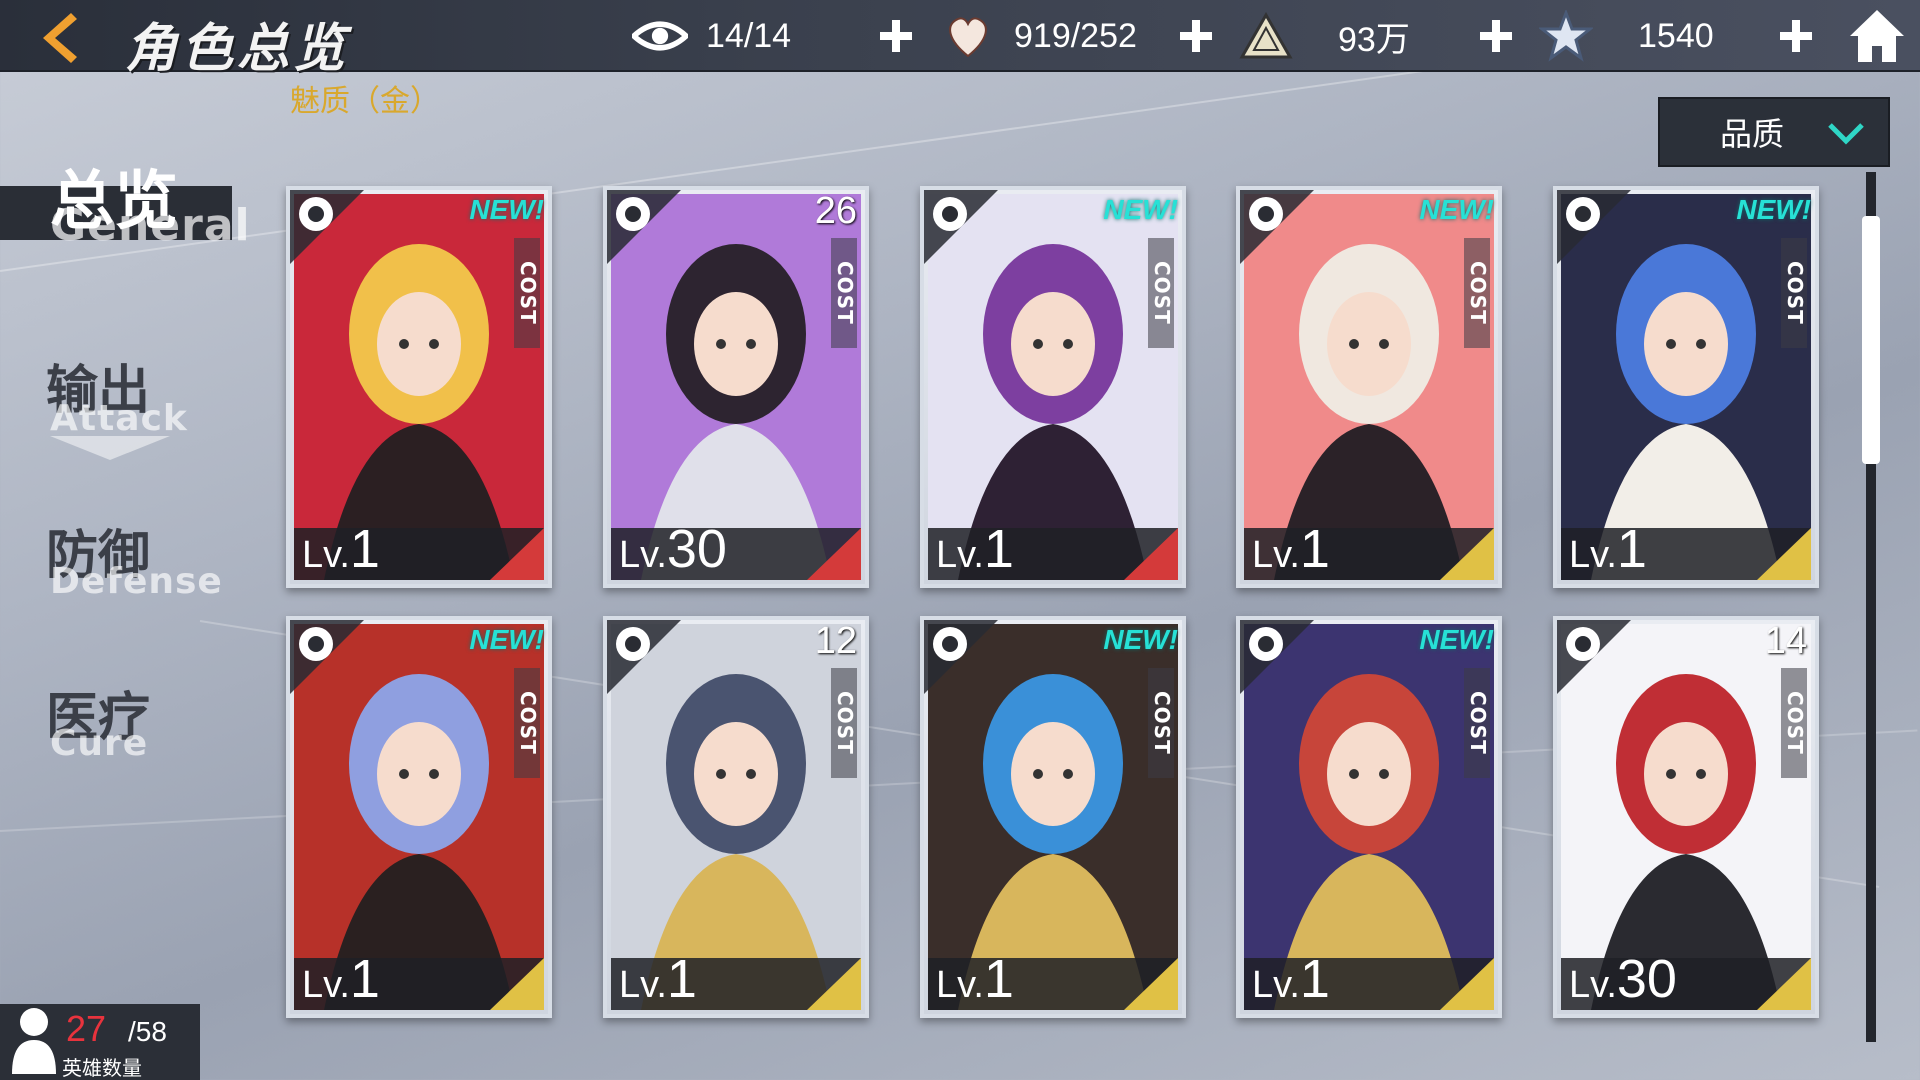 The image size is (1920, 1080). I want to click on sort-dropdown-label: 品质, so click(1752, 134).